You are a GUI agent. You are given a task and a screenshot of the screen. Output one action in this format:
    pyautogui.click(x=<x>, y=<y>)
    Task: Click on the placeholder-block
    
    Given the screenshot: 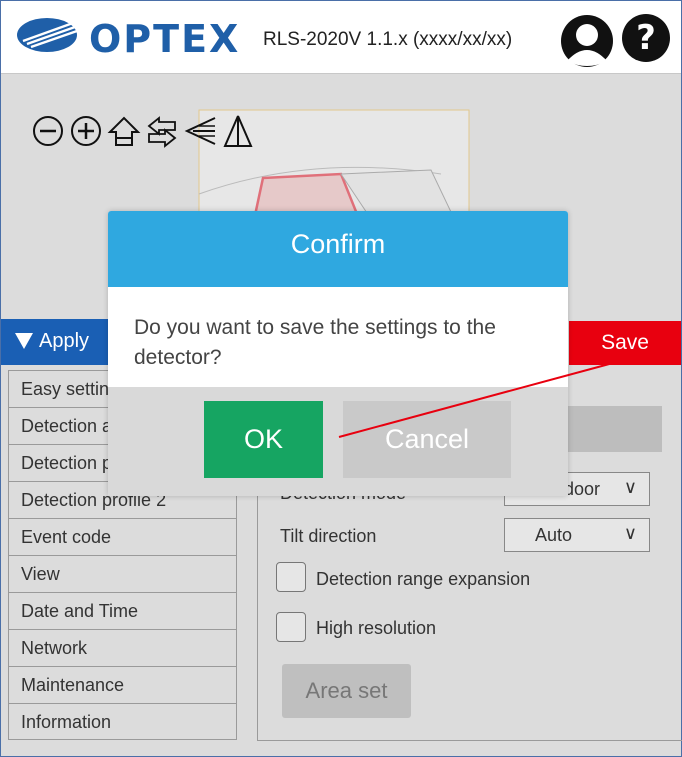 What is the action you would take?
    pyautogui.click(x=613, y=429)
    